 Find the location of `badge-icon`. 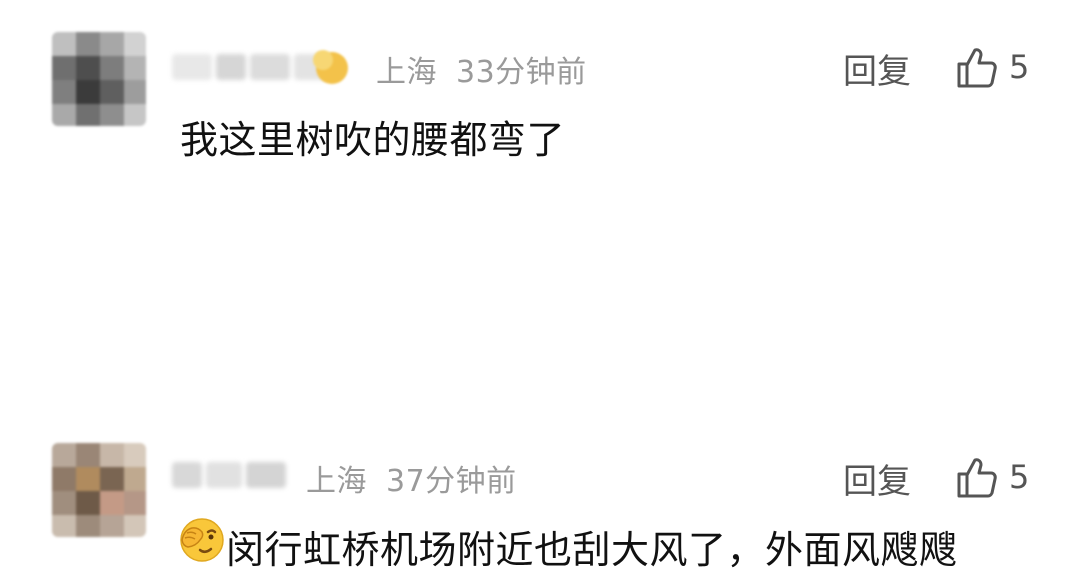

badge-icon is located at coordinates (330, 67).